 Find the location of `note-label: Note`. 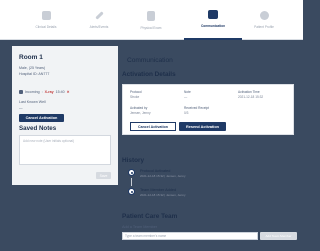

note-label: Note is located at coordinates (187, 92).